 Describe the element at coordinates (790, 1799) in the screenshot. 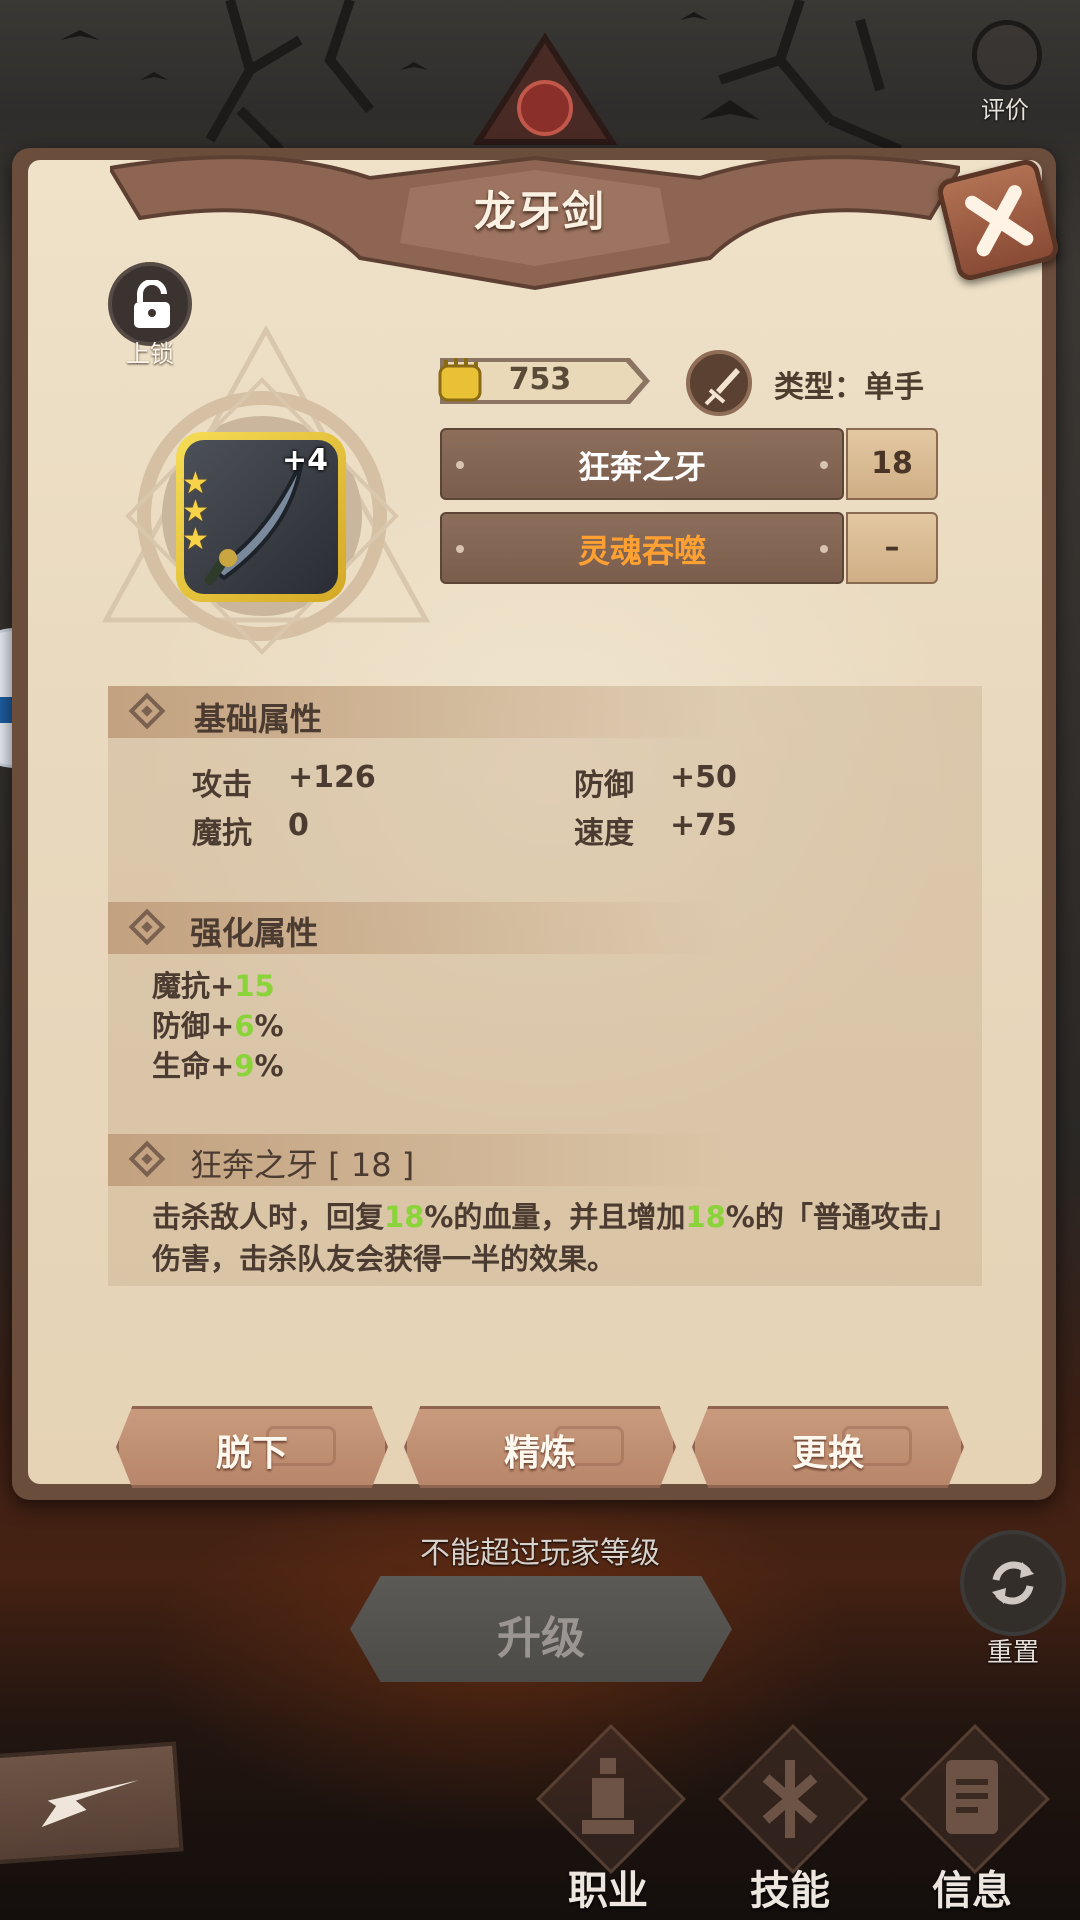

I see `skill-rune-icon` at that location.